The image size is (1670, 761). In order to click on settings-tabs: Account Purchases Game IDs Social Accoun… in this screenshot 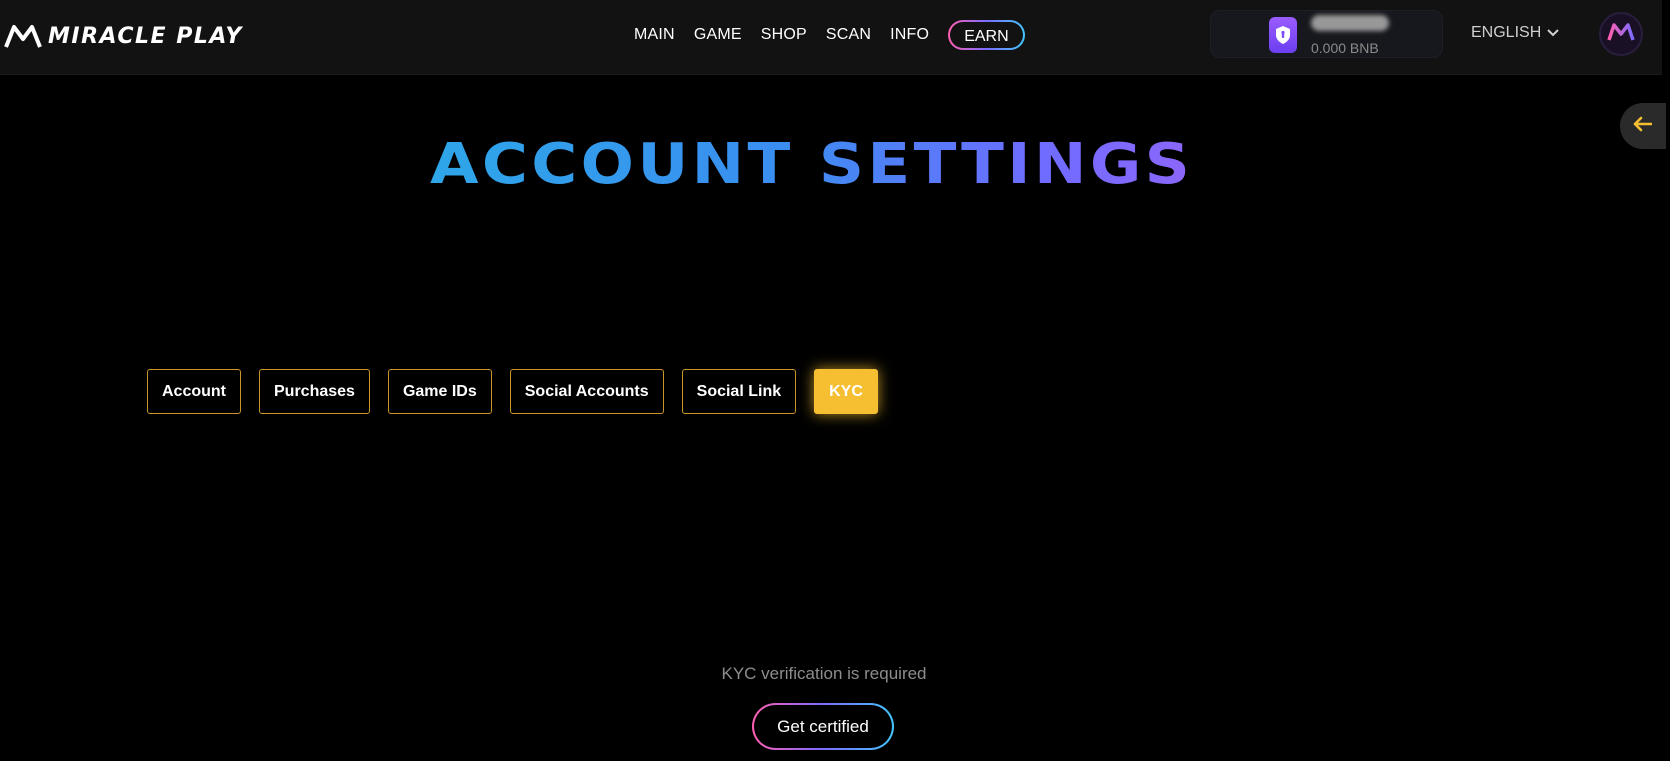, I will do `click(512, 391)`.